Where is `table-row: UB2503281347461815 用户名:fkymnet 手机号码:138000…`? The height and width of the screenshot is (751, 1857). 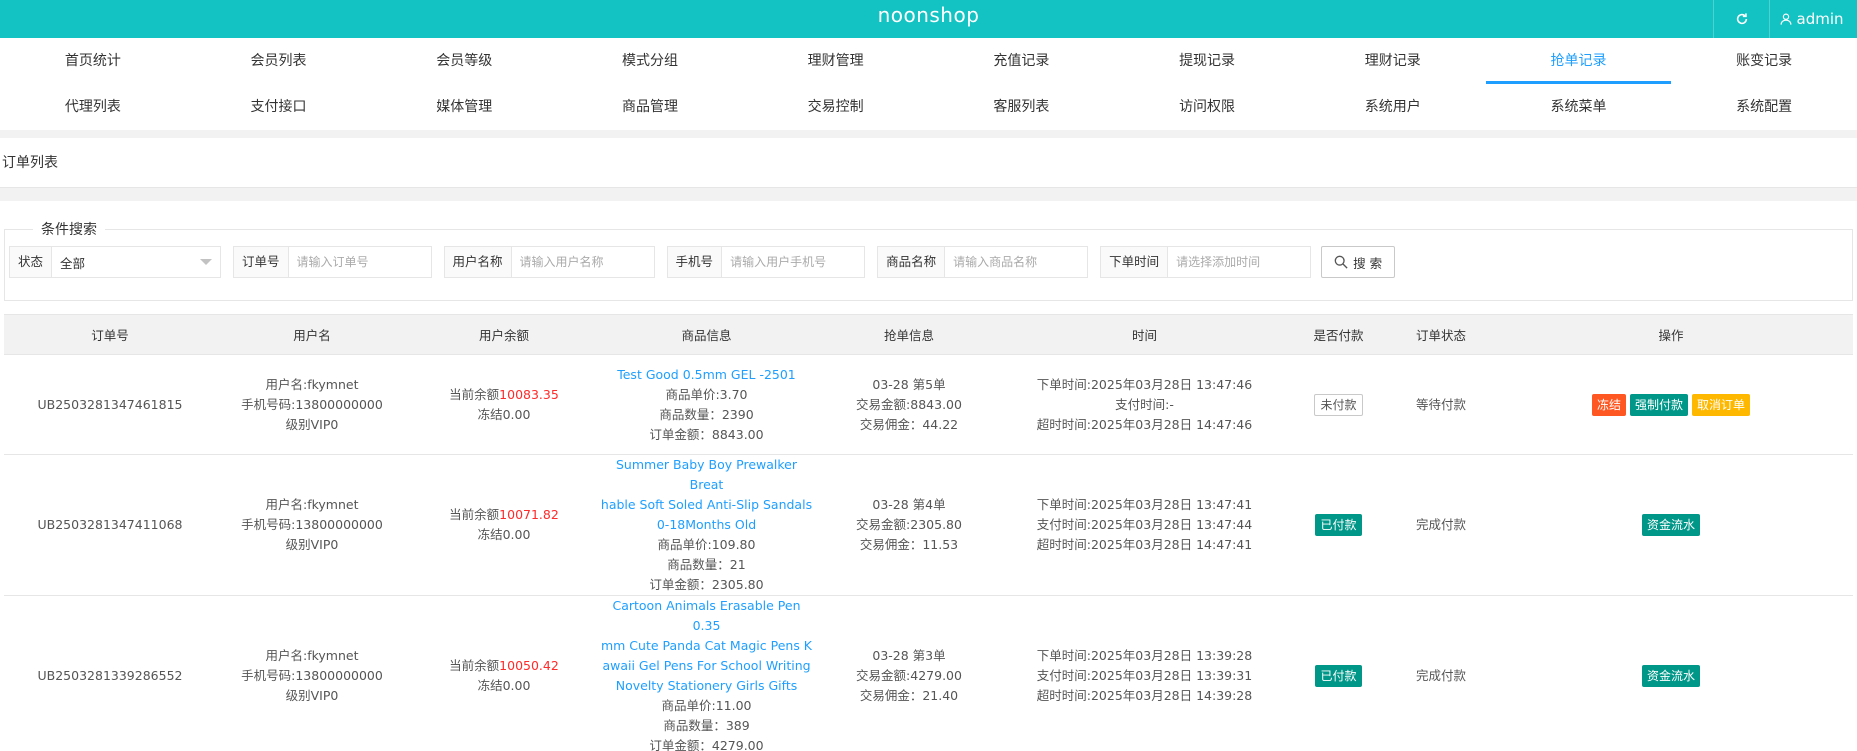 table-row: UB2503281347461815 用户名:fkymnet 手机号码:138000… is located at coordinates (928, 404).